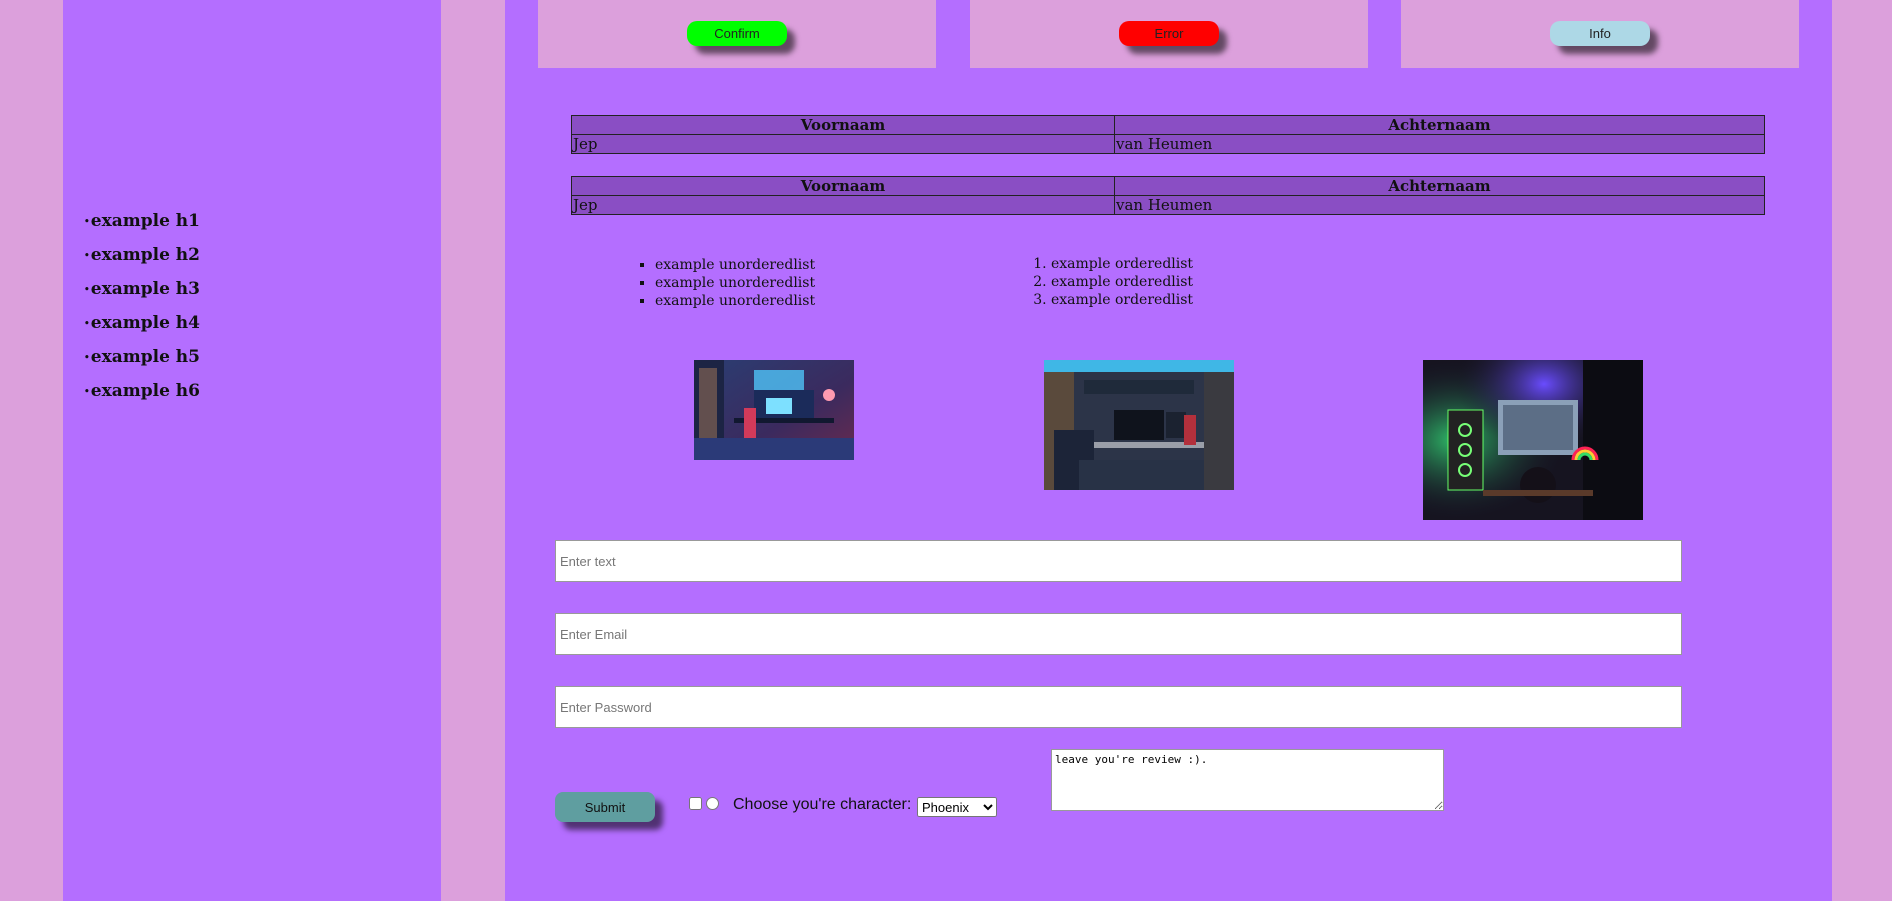 The height and width of the screenshot is (901, 1892). Describe the element at coordinates (605, 807) in the screenshot. I see `submit-button: Submit` at that location.